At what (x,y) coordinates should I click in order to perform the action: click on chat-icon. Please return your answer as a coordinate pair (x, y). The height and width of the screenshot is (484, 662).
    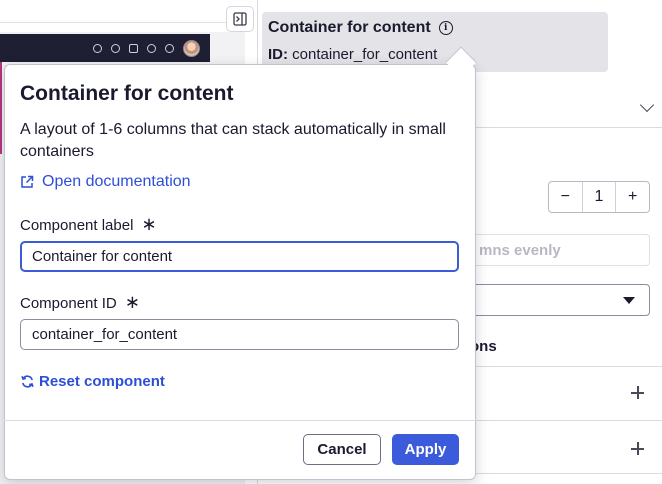
    Looking at the image, I should click on (133, 48).